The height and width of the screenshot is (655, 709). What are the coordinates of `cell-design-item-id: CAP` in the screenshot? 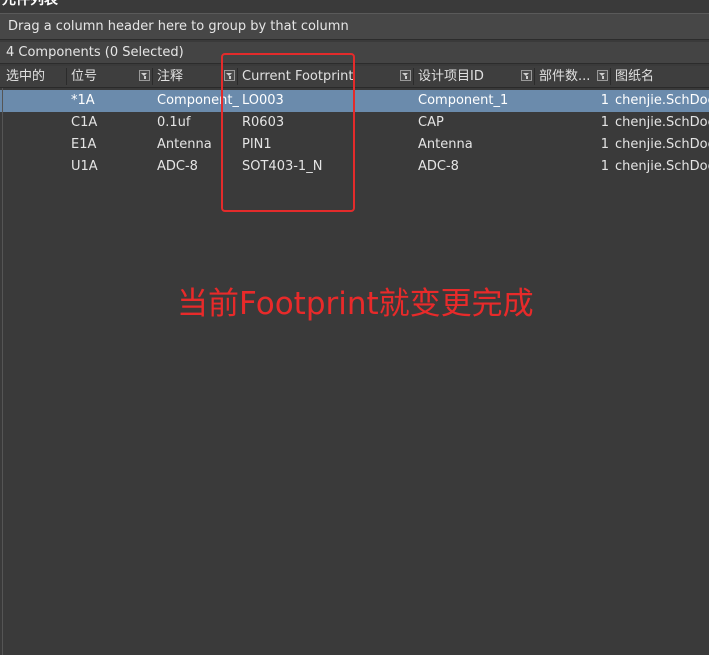 It's located at (431, 122).